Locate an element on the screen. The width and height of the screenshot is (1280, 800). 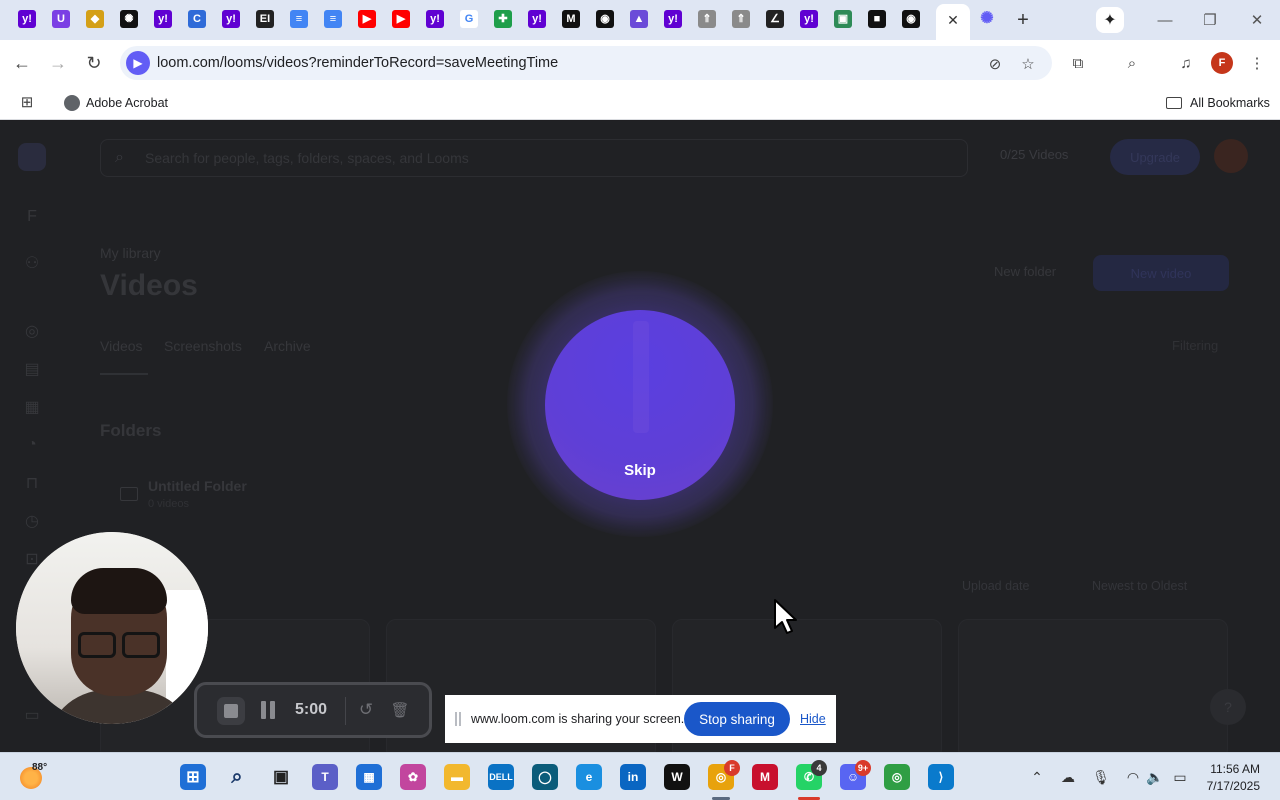
microphone-icon: 🎙 is located at coordinates (1101, 777).